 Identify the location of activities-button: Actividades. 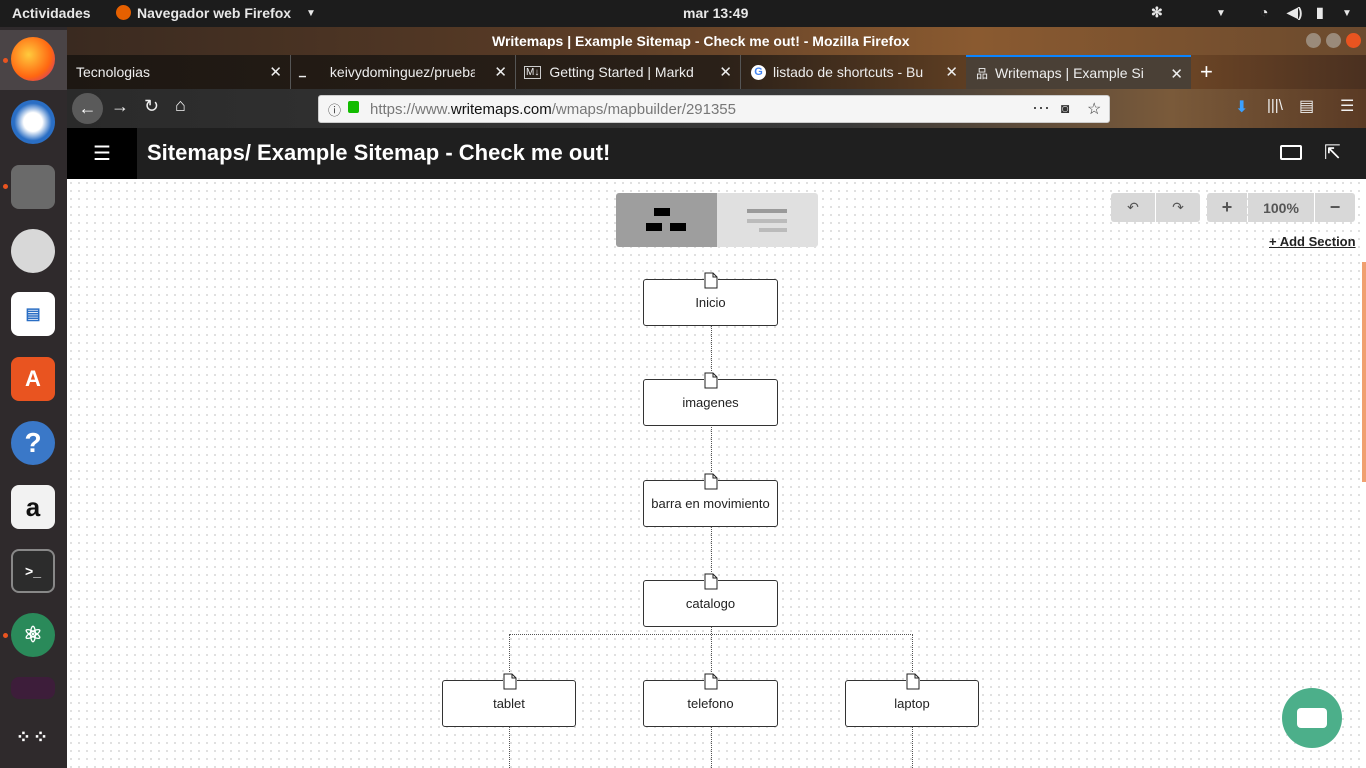
(51, 13).